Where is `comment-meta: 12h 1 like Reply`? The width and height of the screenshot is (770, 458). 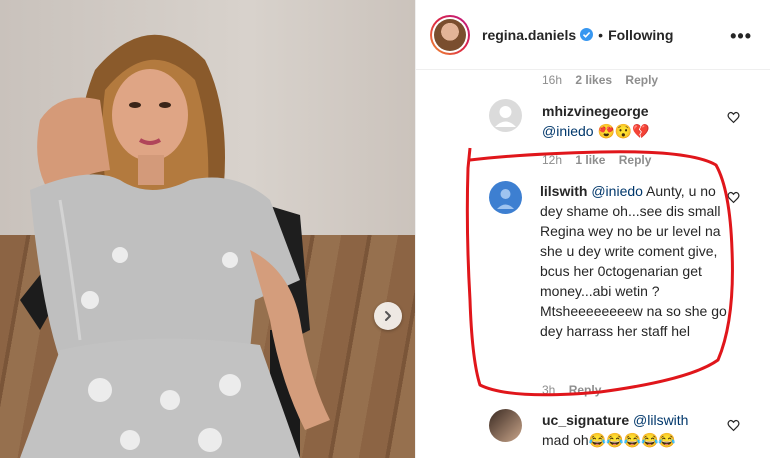 comment-meta: 12h 1 like Reply is located at coordinates (601, 160).